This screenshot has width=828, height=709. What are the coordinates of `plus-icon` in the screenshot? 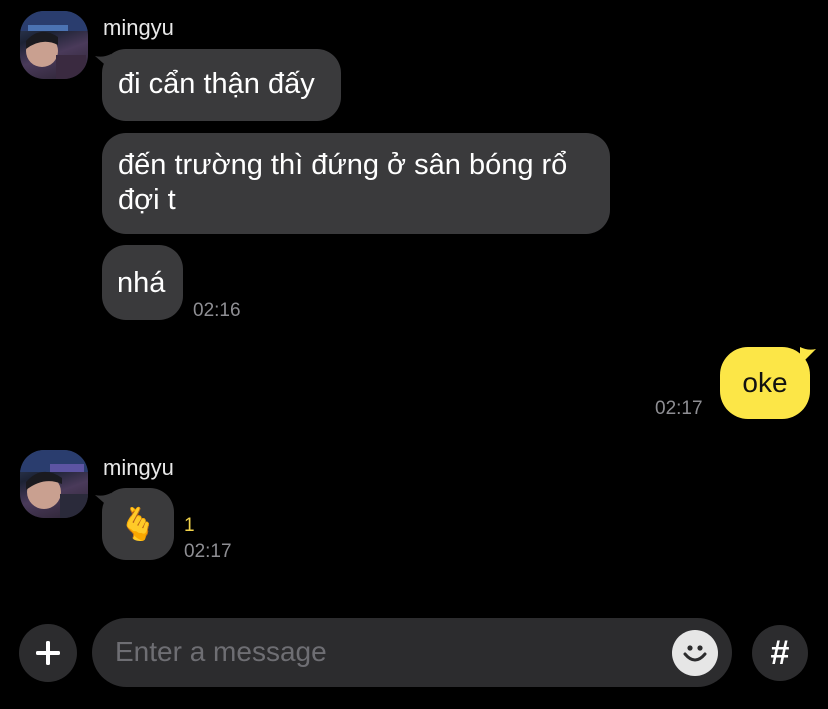 It's located at (48, 653).